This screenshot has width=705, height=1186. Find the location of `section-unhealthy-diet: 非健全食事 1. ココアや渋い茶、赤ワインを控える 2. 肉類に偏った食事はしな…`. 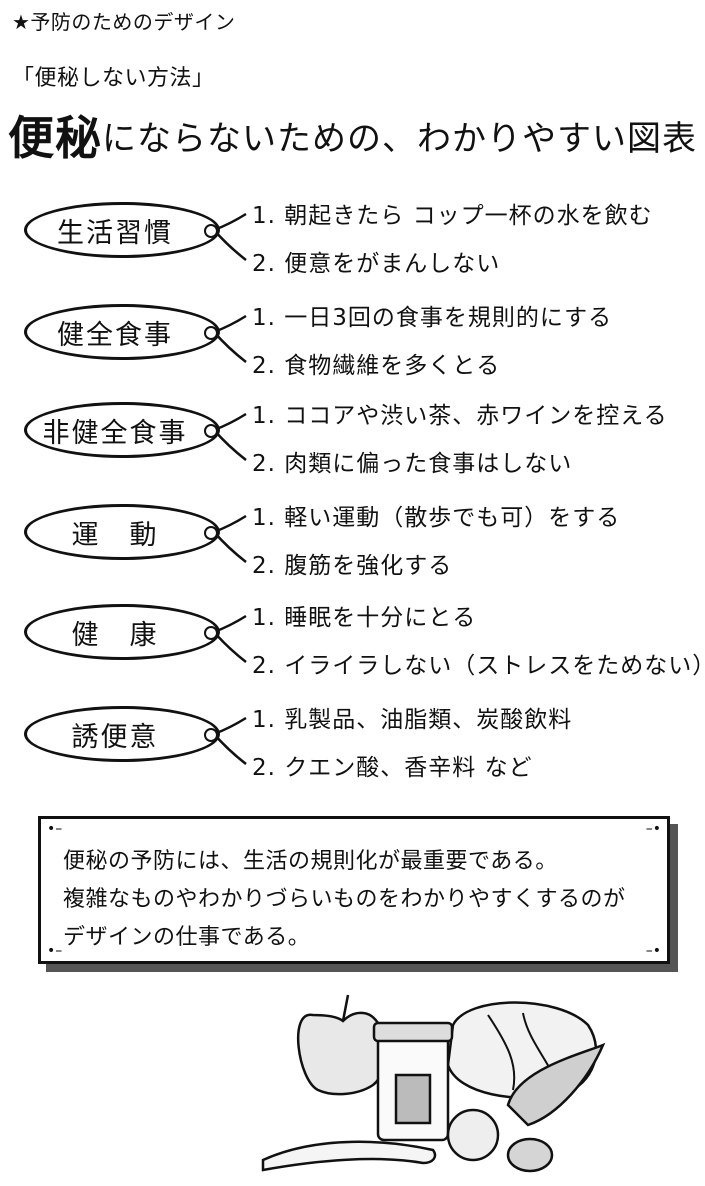

section-unhealthy-diet: 非健全食事 1. ココアや渋い茶、赤ワインを控える 2. 肉類に偏った食事はしな… is located at coordinates (352, 445).